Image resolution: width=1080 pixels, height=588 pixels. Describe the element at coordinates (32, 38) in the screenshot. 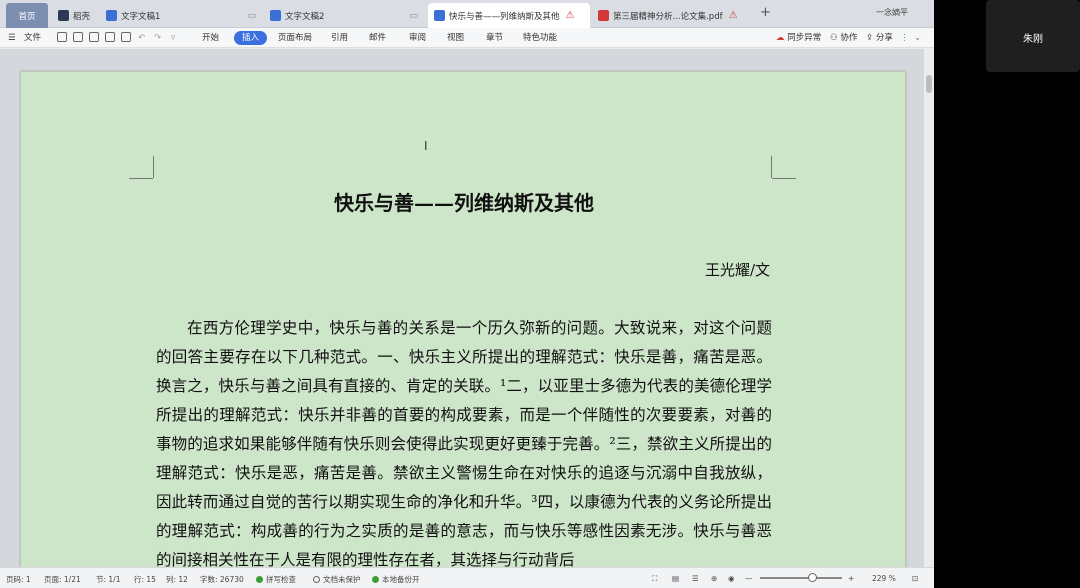

I see `menu-file: 文件` at that location.